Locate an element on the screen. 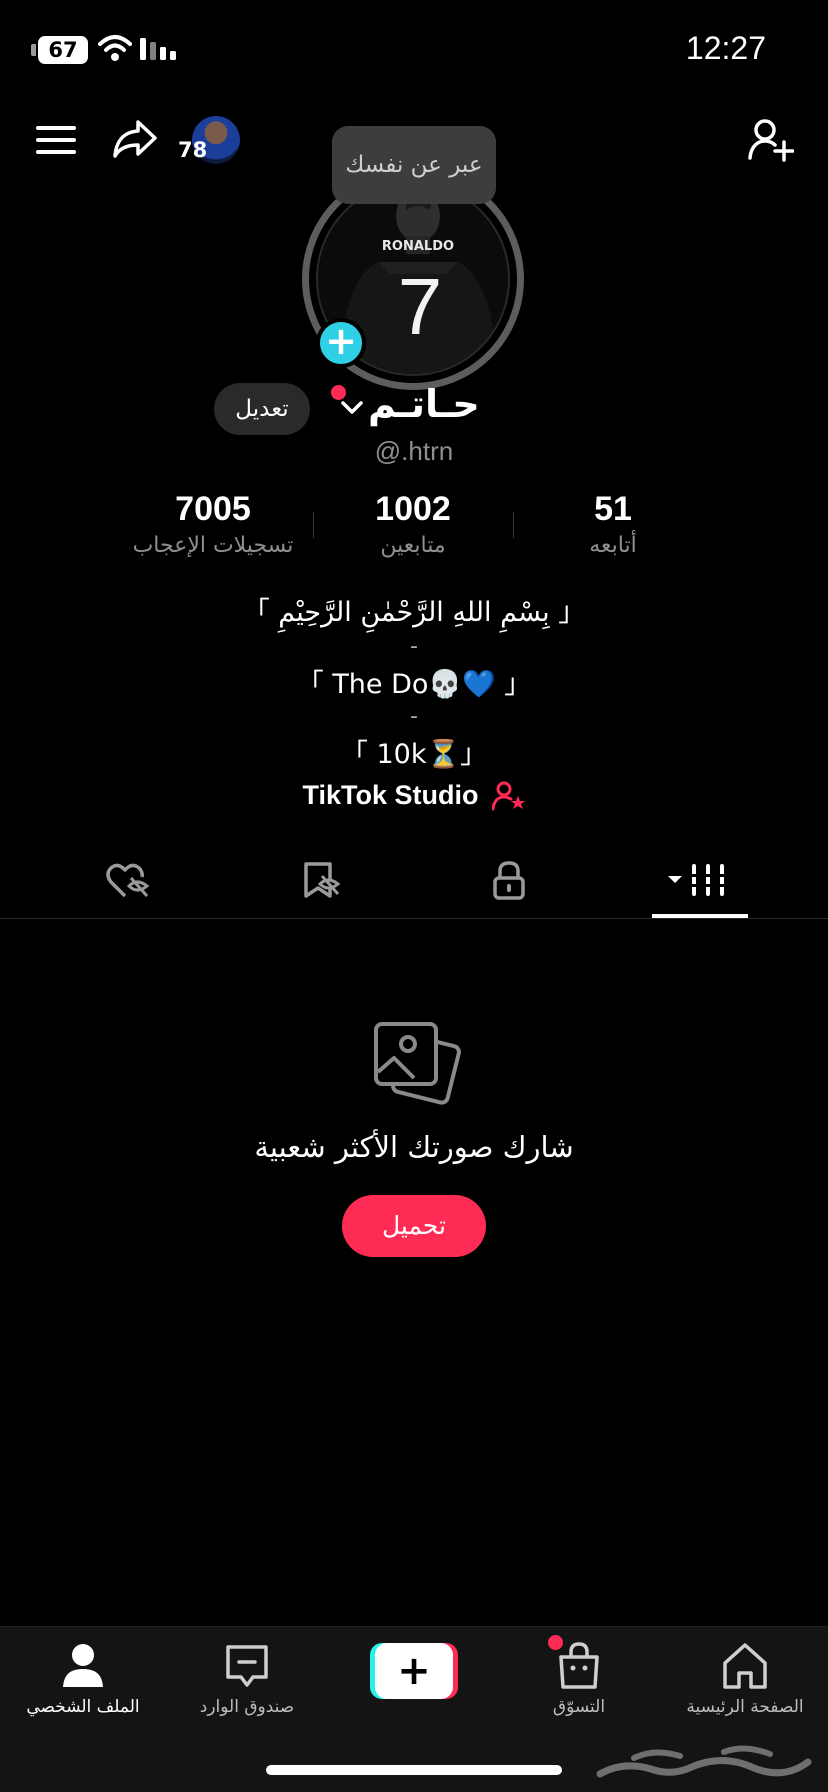 This screenshot has height=1792, width=828. nav-profile-label: الملف الشخصي is located at coordinates (83, 1707).